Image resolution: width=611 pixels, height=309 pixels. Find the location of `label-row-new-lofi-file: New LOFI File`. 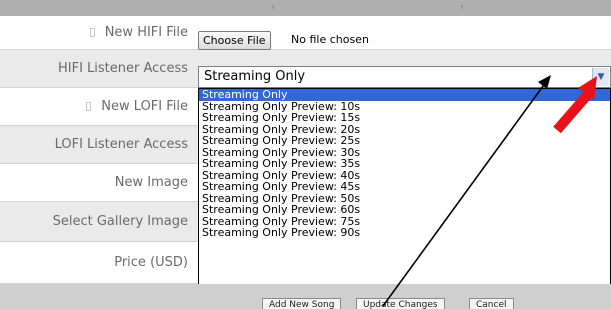

label-row-new-lofi-file: New LOFI File is located at coordinates (96, 107).